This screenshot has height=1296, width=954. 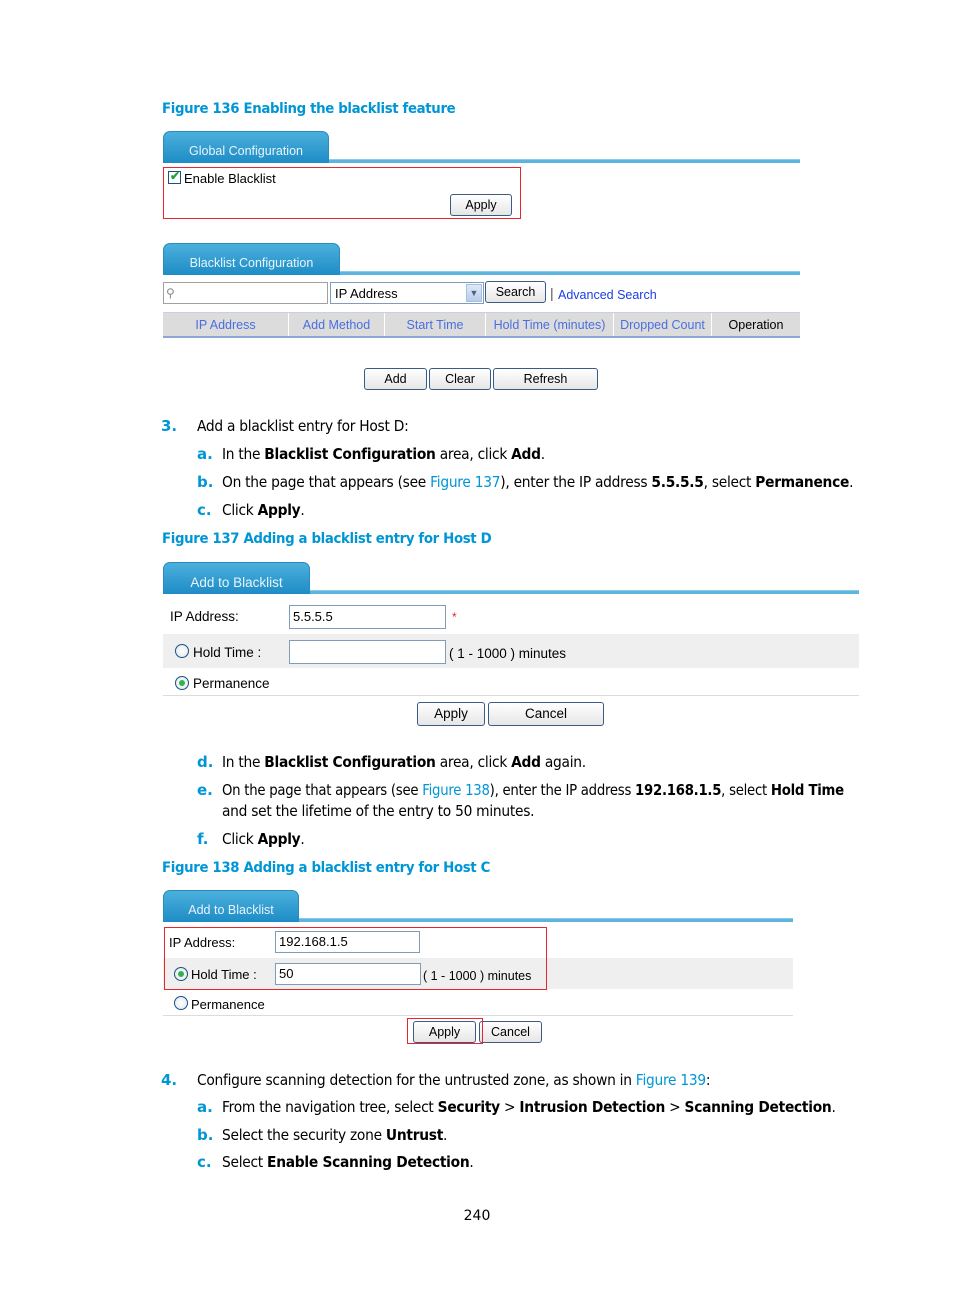 What do you see at coordinates (227, 652) in the screenshot?
I see `hold-time-label: Hold Time :` at bounding box center [227, 652].